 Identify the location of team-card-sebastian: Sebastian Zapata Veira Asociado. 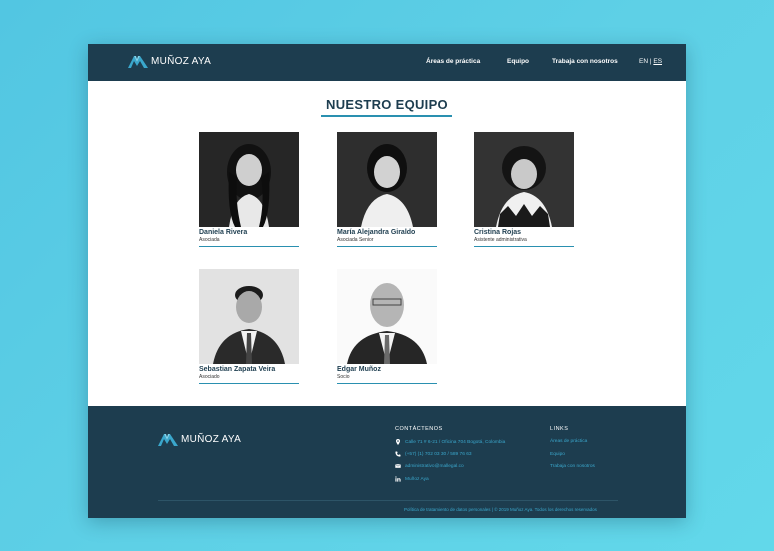
(249, 326).